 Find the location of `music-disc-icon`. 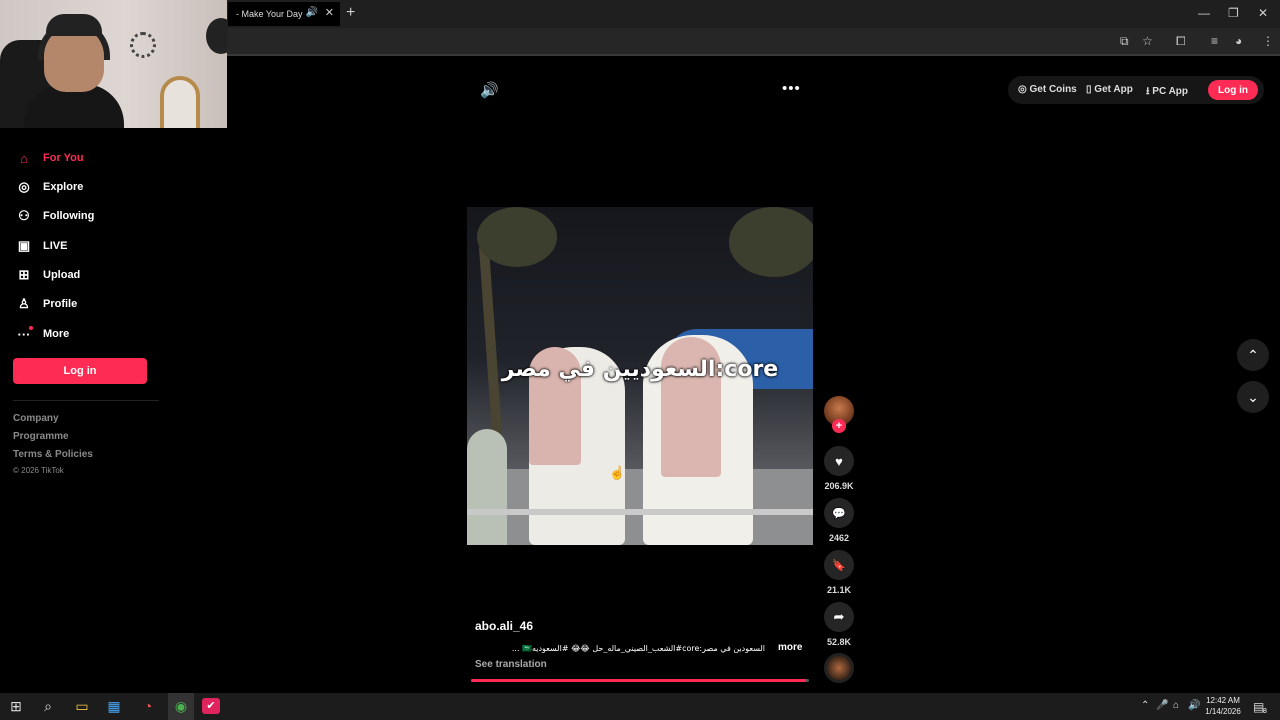

music-disc-icon is located at coordinates (839, 668).